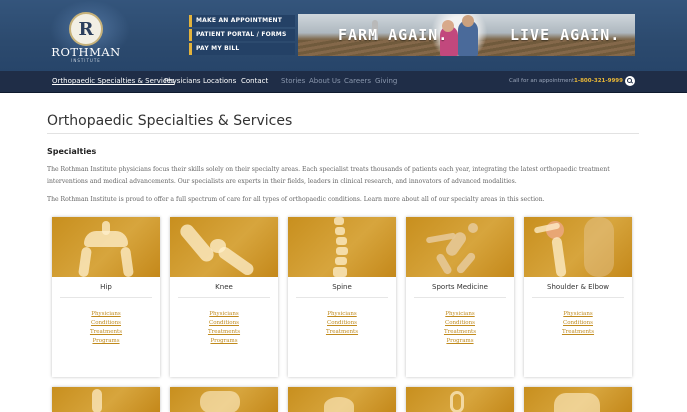  I want to click on banner-text-right: LIVE AGAIN., so click(565, 35).